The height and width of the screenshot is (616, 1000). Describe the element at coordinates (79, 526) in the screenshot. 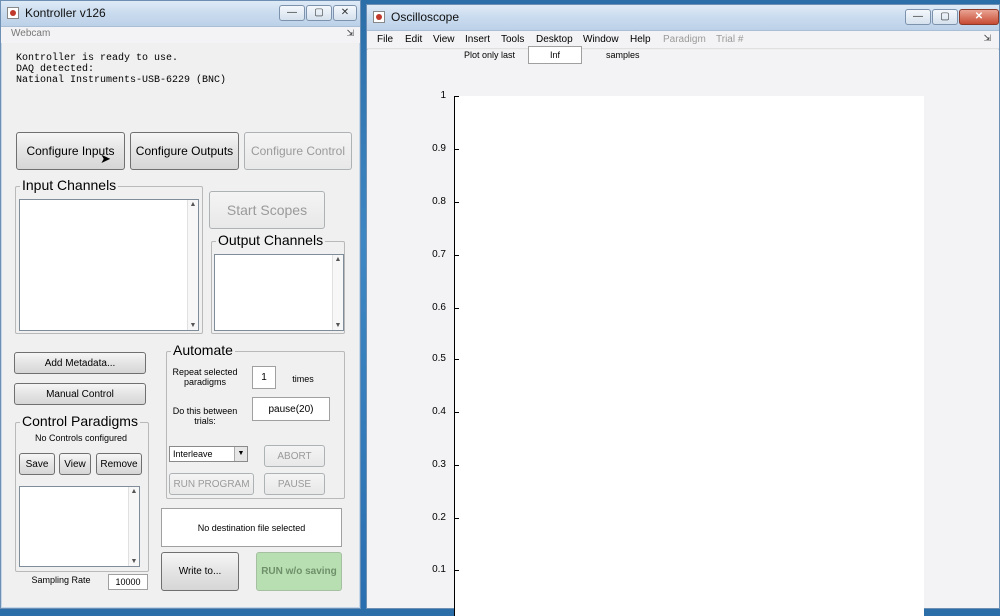

I see `paradigm-list: ▲ ▼` at that location.